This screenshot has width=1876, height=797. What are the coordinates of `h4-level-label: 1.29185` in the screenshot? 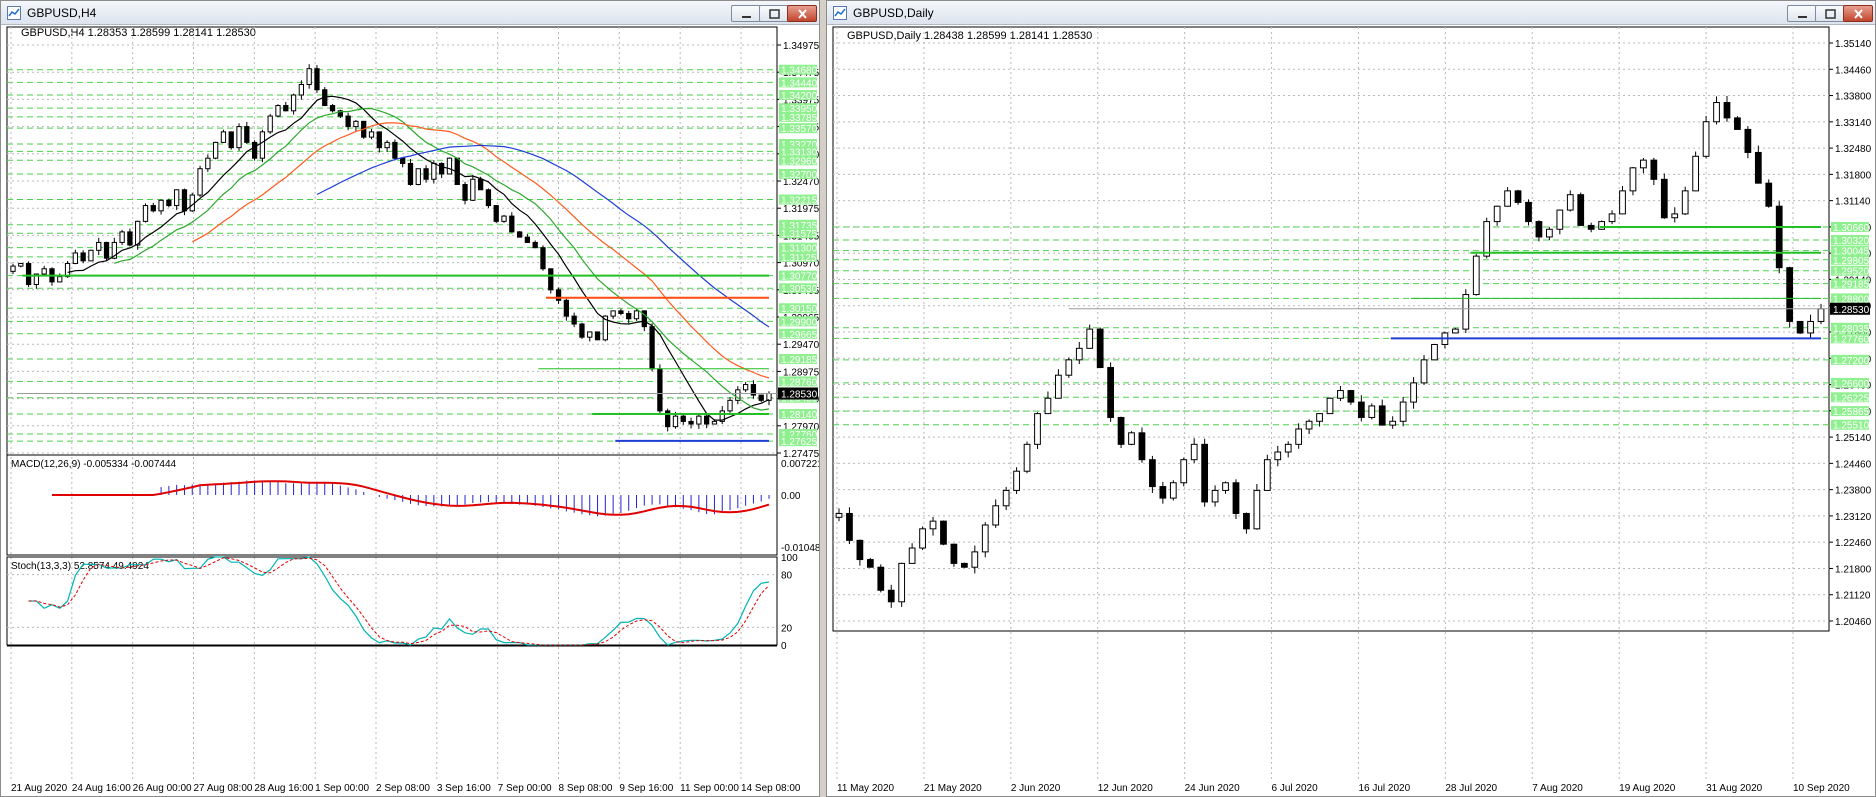 It's located at (799, 360).